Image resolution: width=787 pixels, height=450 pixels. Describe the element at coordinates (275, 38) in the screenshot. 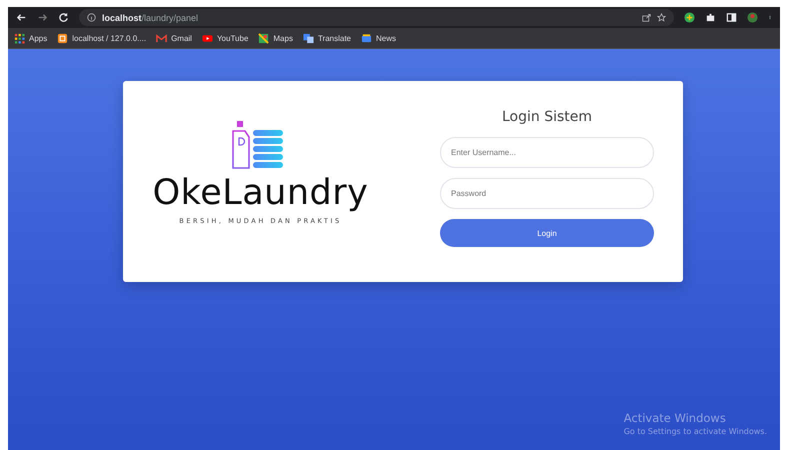

I see `bookmark-link: Maps` at that location.